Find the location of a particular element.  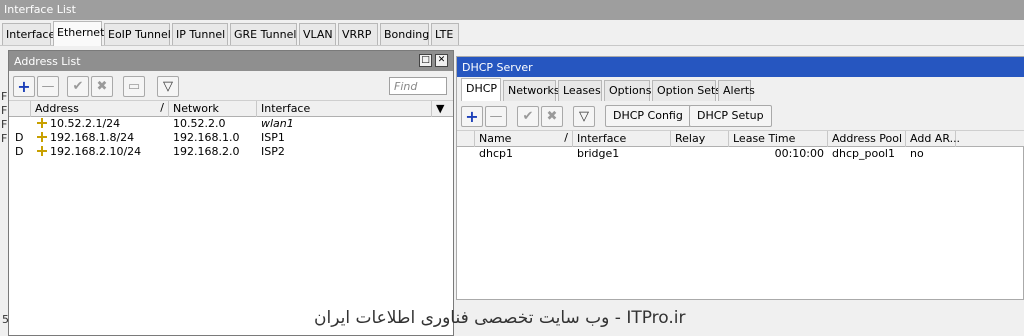

column-address: Address / is located at coordinates (100, 109).